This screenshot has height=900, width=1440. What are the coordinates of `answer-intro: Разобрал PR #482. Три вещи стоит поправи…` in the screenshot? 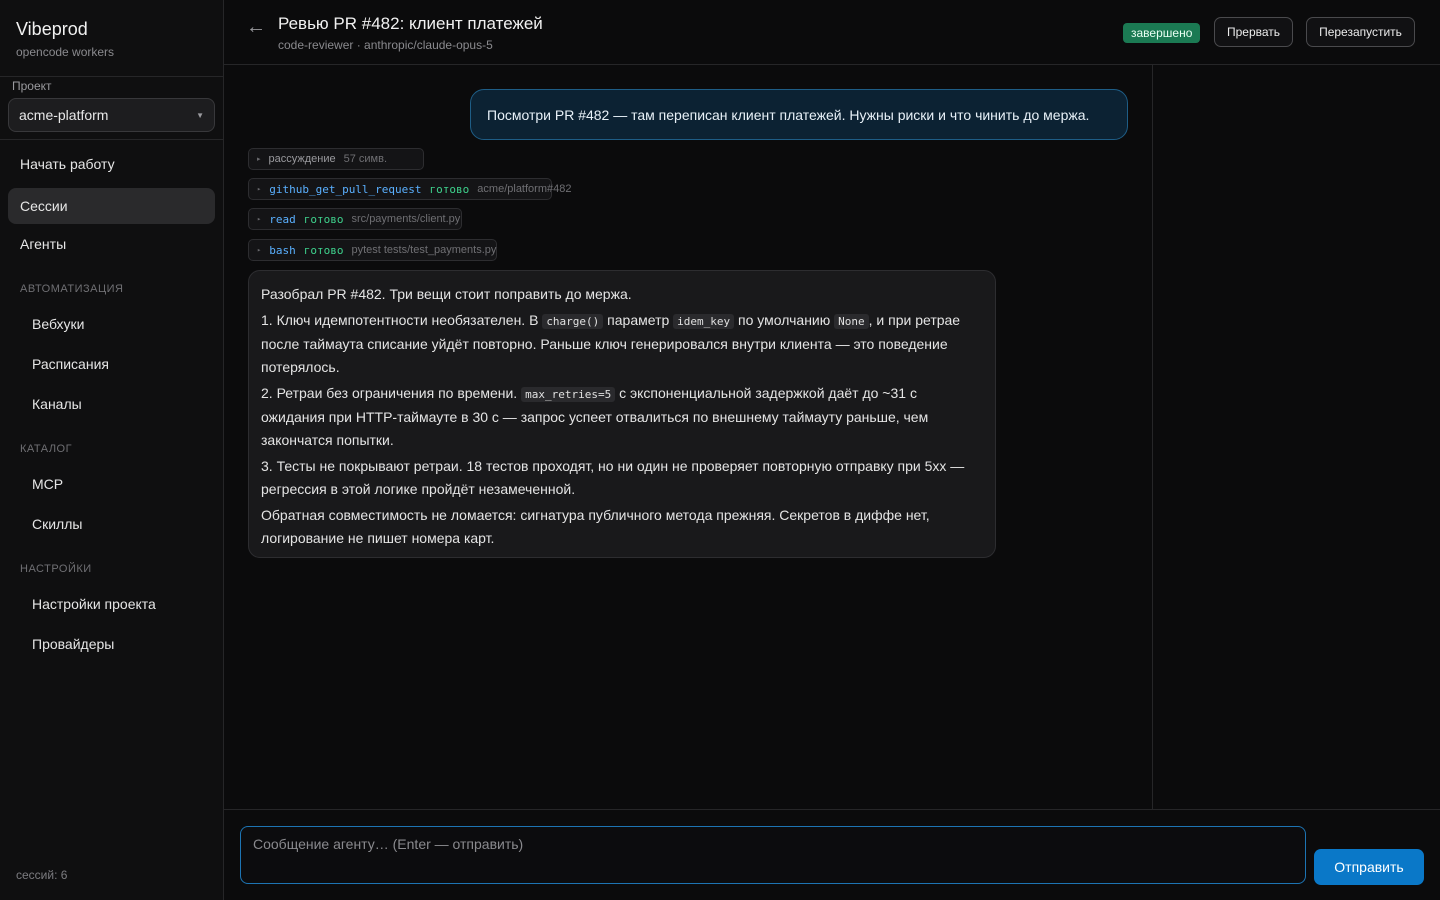 It's located at (446, 294).